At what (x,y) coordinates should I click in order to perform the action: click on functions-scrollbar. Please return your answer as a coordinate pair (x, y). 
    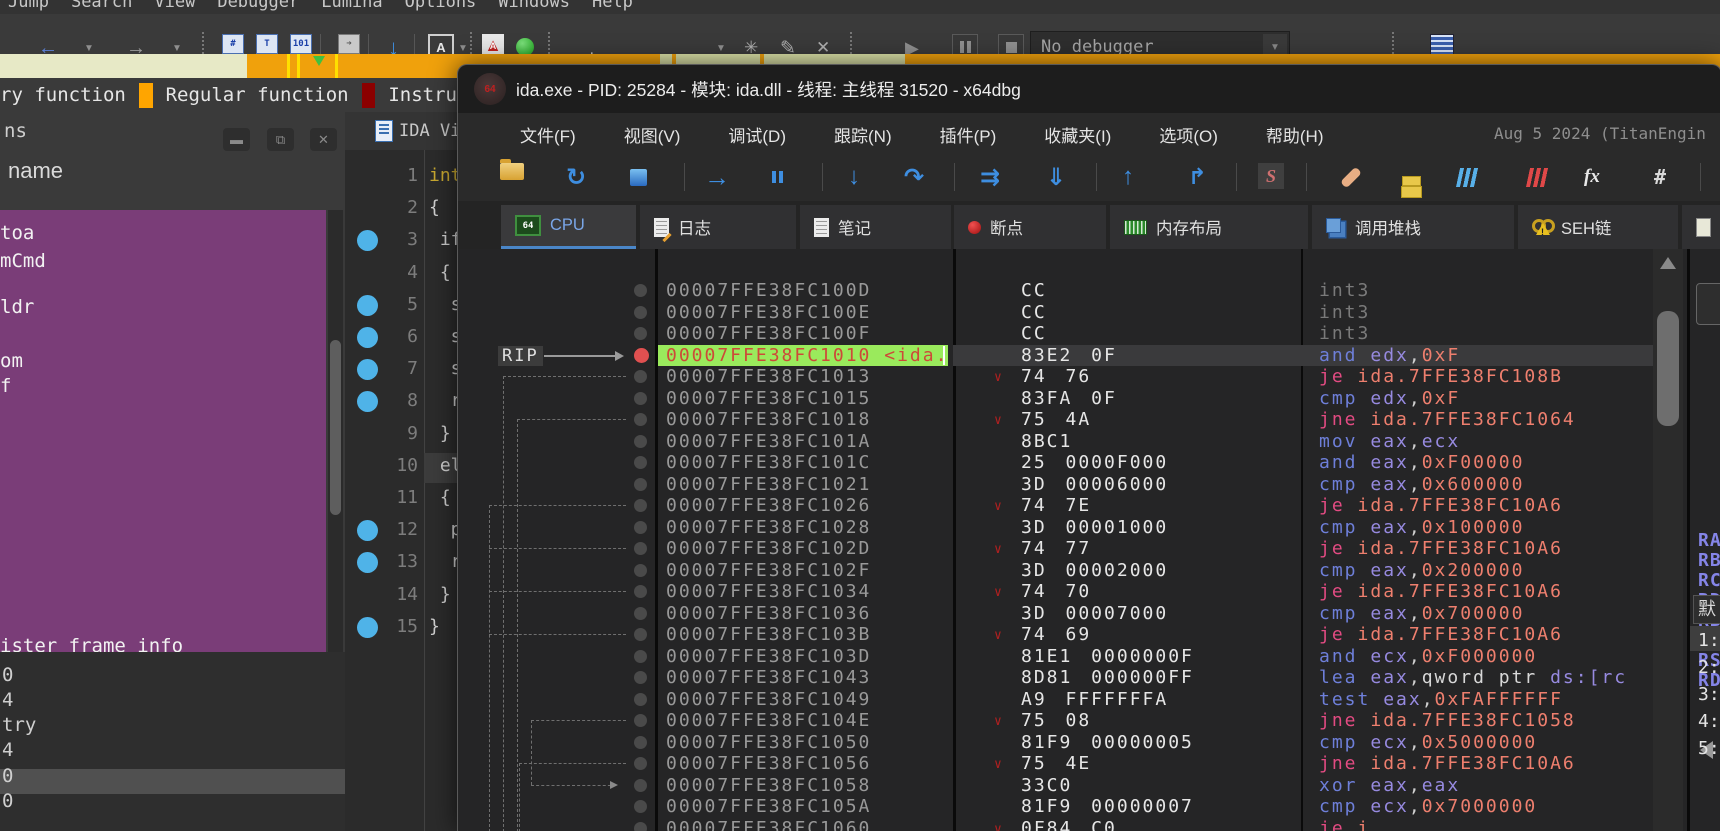
    Looking at the image, I should click on (335, 431).